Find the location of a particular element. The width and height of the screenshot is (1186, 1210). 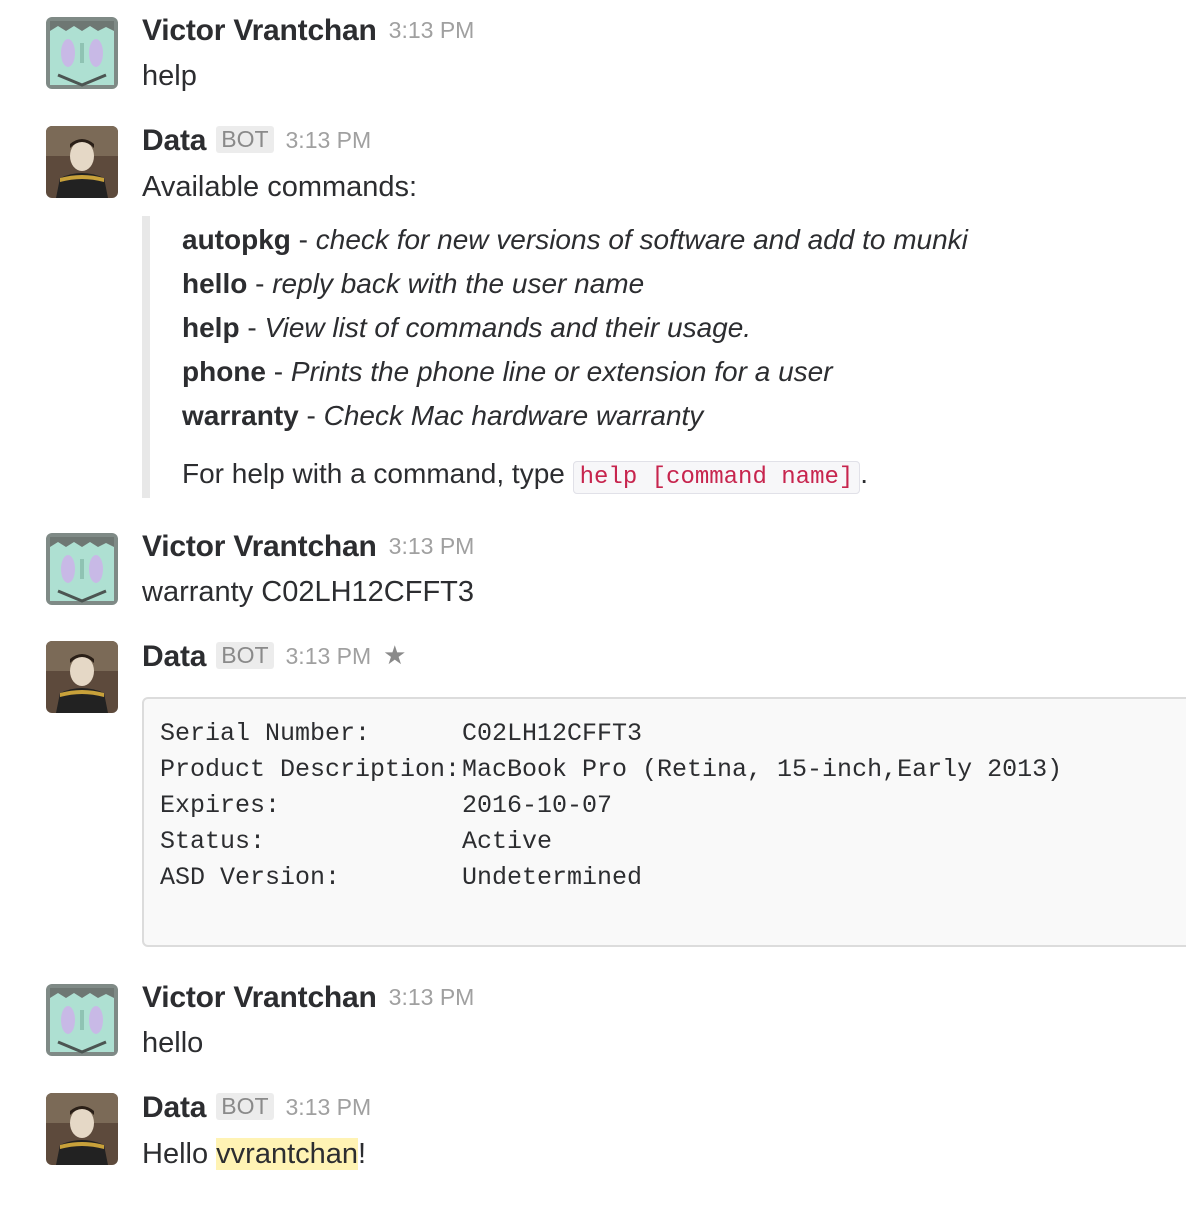

command-item-hello: hello - reply back with the user name is located at coordinates (413, 284).